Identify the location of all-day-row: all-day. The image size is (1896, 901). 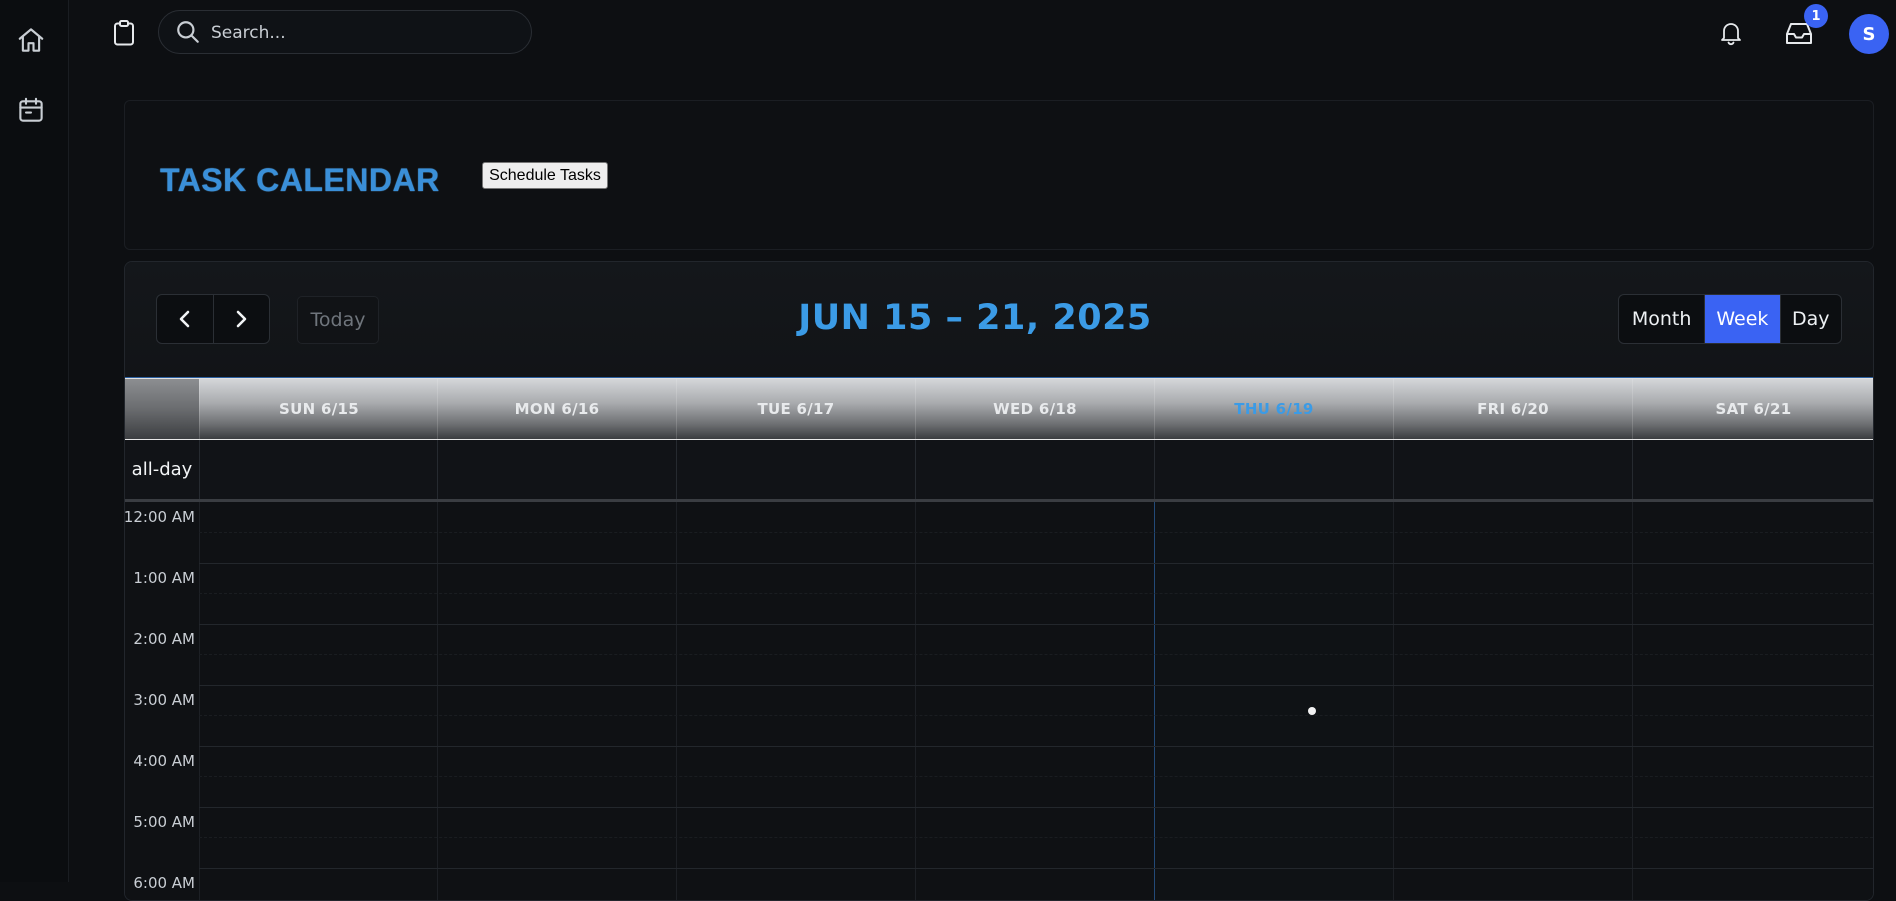
(999, 471).